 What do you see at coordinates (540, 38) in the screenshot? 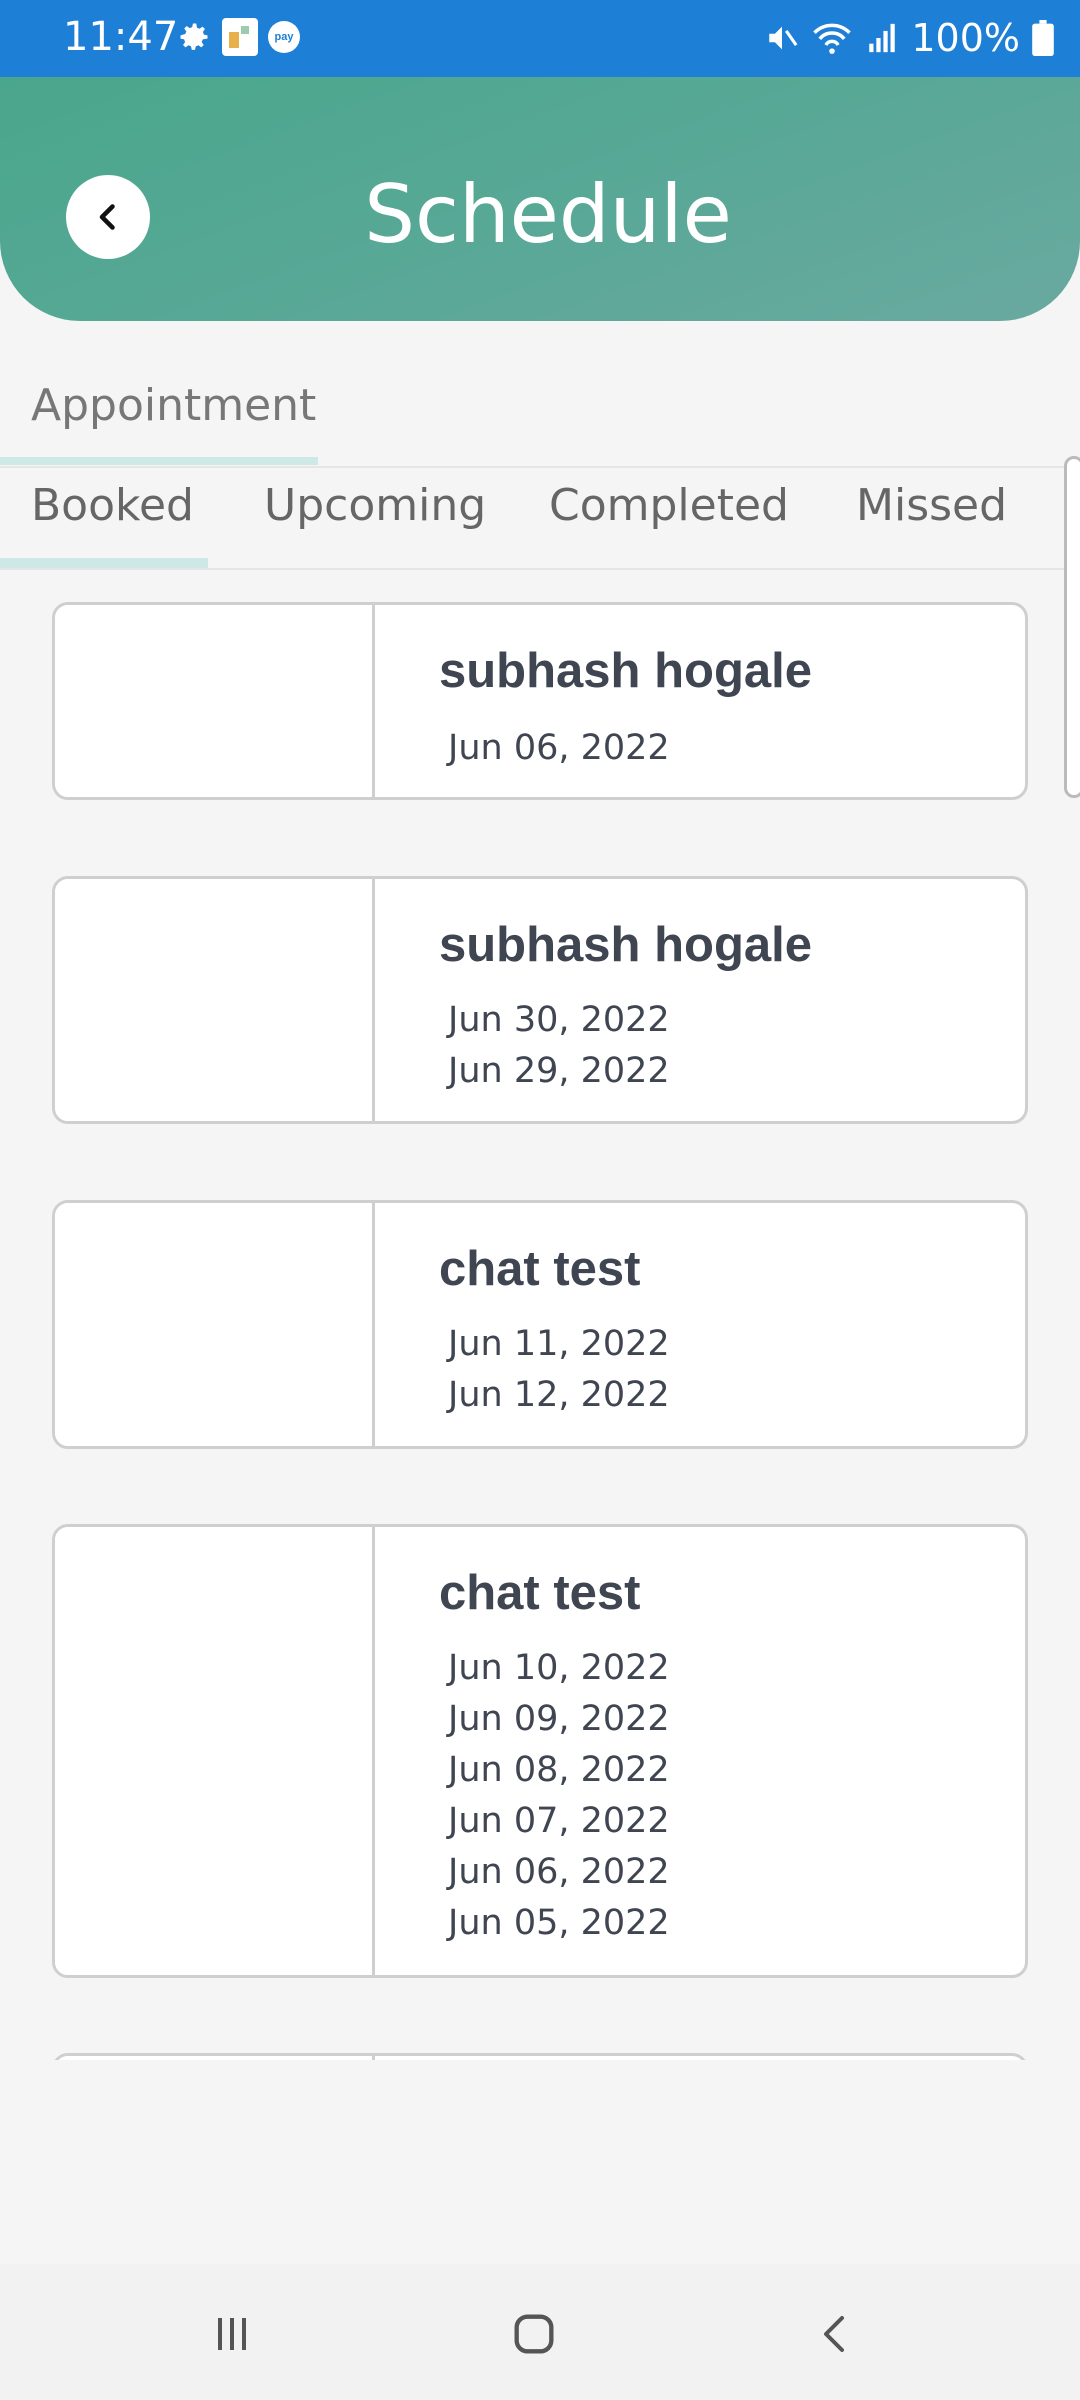
I see `status-bar: 11:47 pay 100%` at bounding box center [540, 38].